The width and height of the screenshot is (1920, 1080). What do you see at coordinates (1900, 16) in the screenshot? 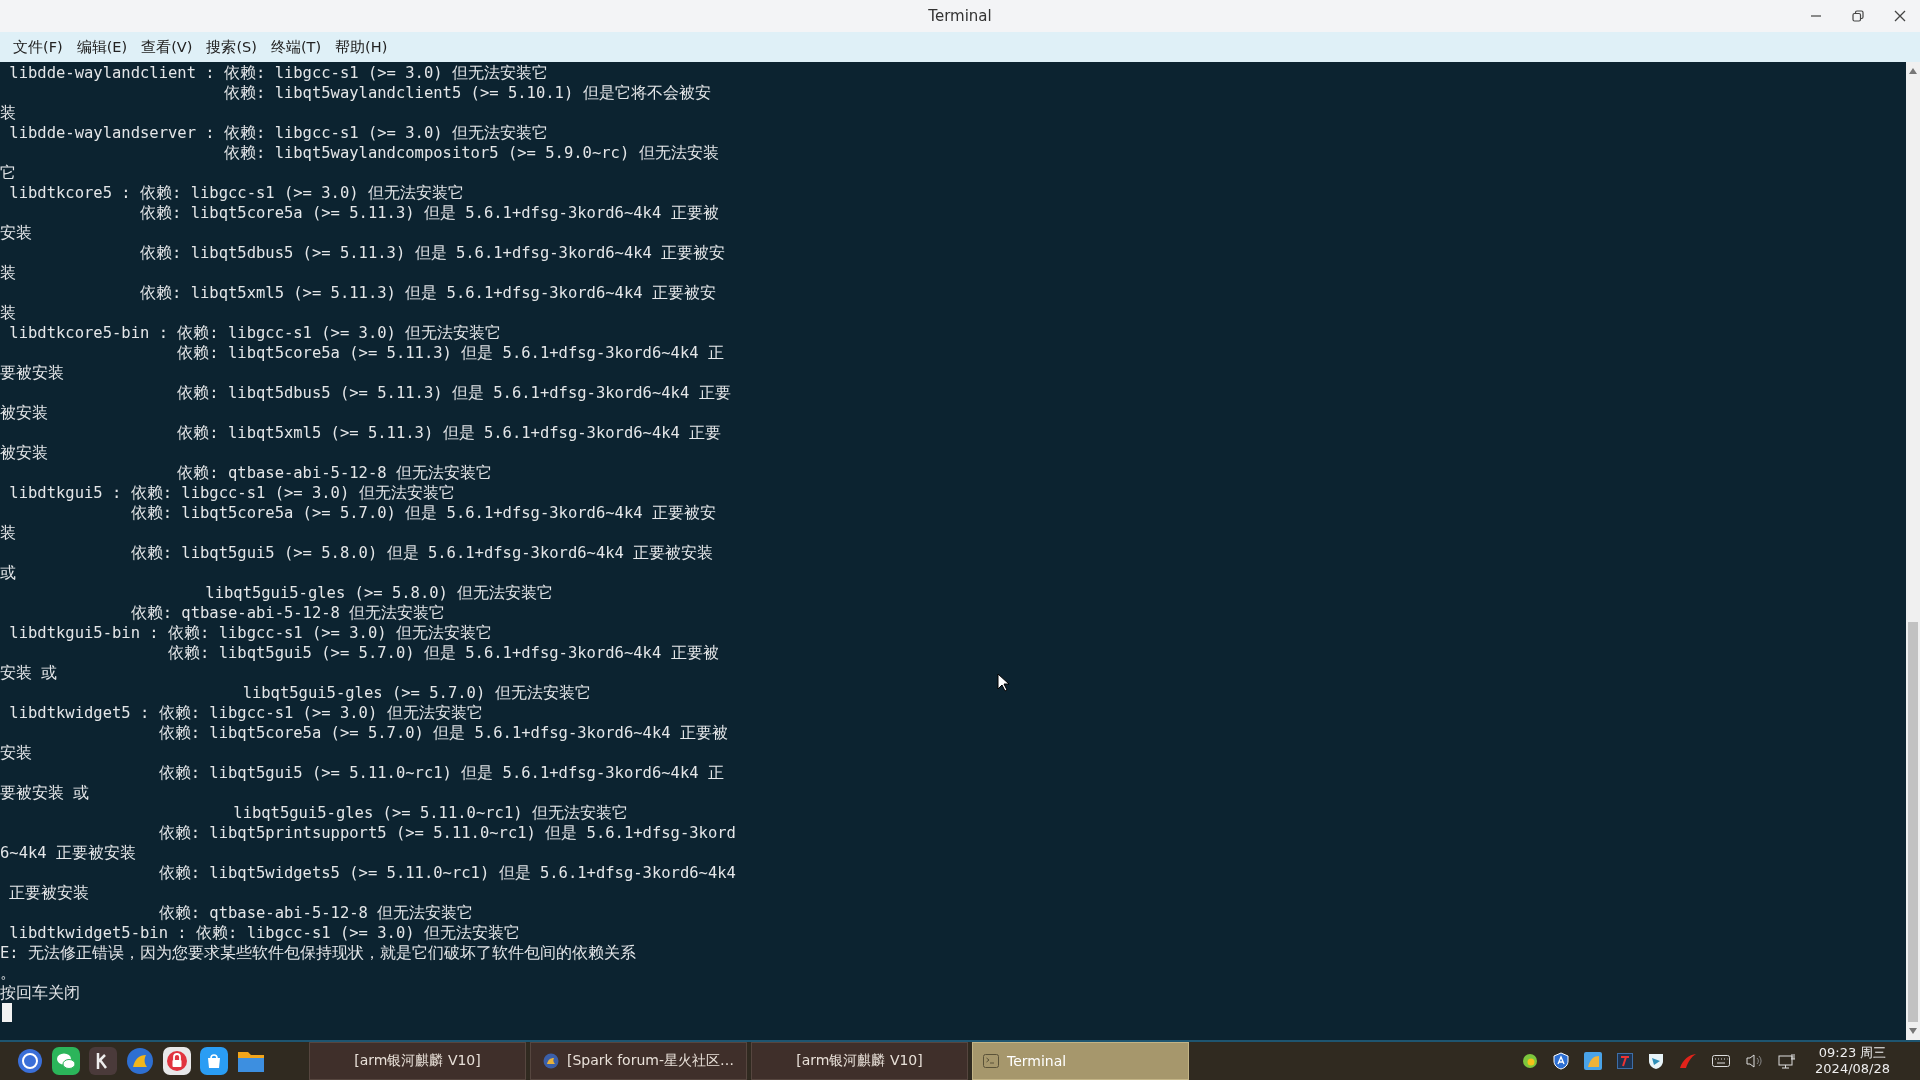
I see `close-icon` at bounding box center [1900, 16].